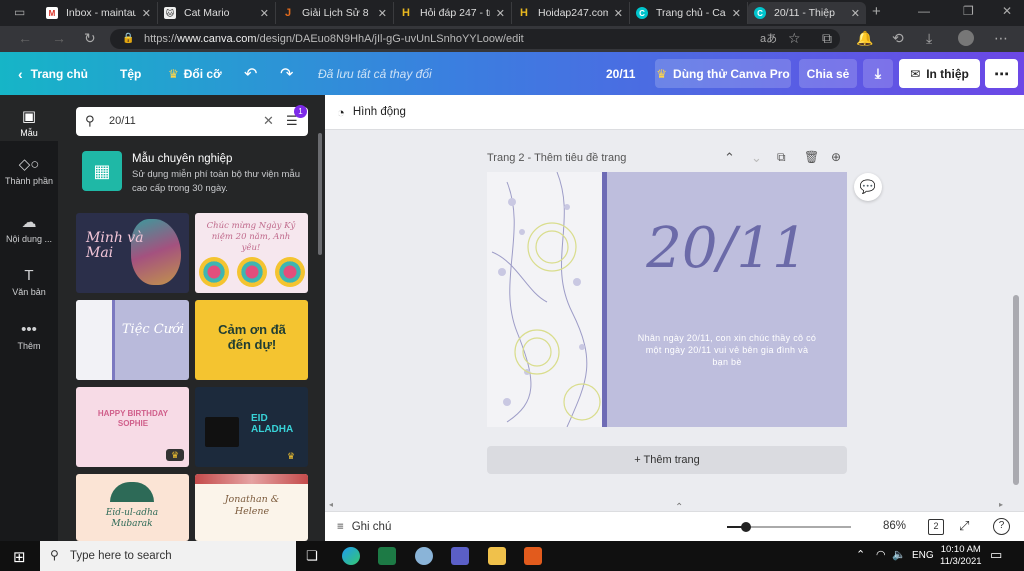 The image size is (1024, 571). Describe the element at coordinates (90, 38) in the screenshot. I see `reload-icon: ↻` at that location.